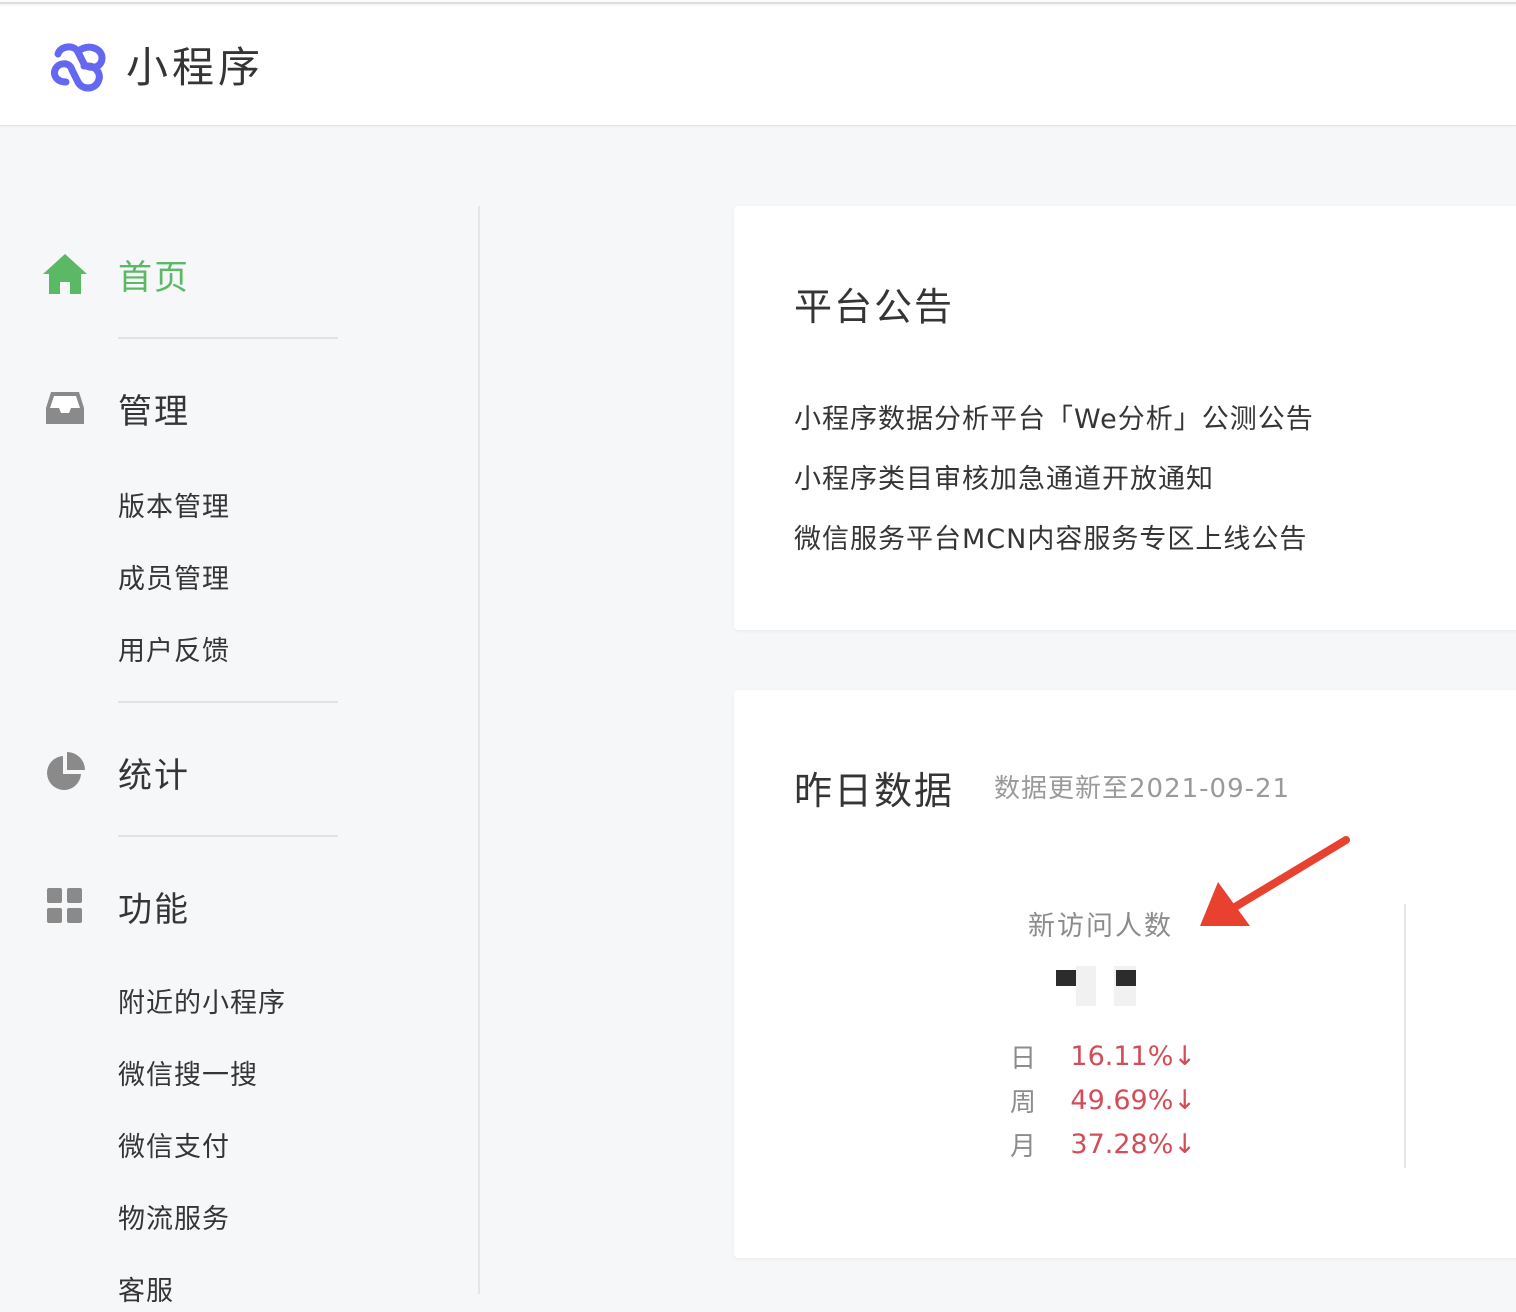 The image size is (1516, 1312). Describe the element at coordinates (174, 652) in the screenshot. I see `nav-user-feedback: 用户反馈` at that location.